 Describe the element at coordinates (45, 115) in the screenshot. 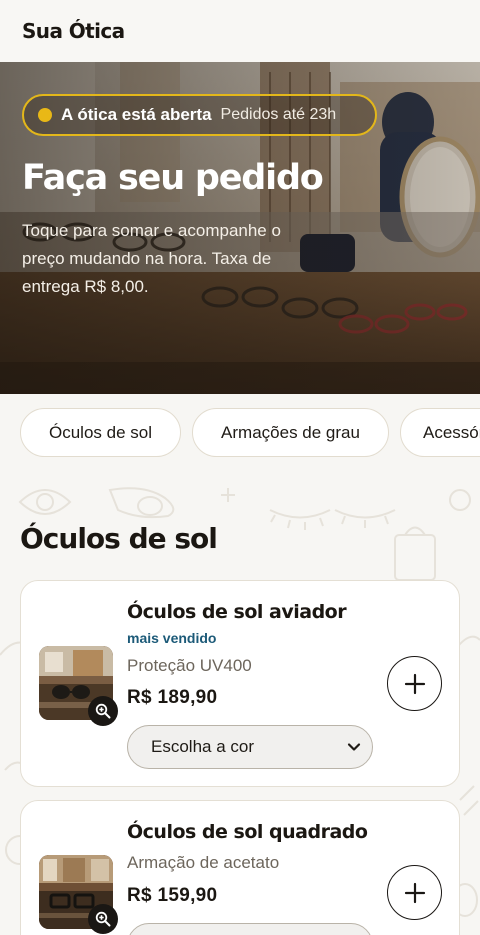

I see `open-status-dot-icon` at that location.